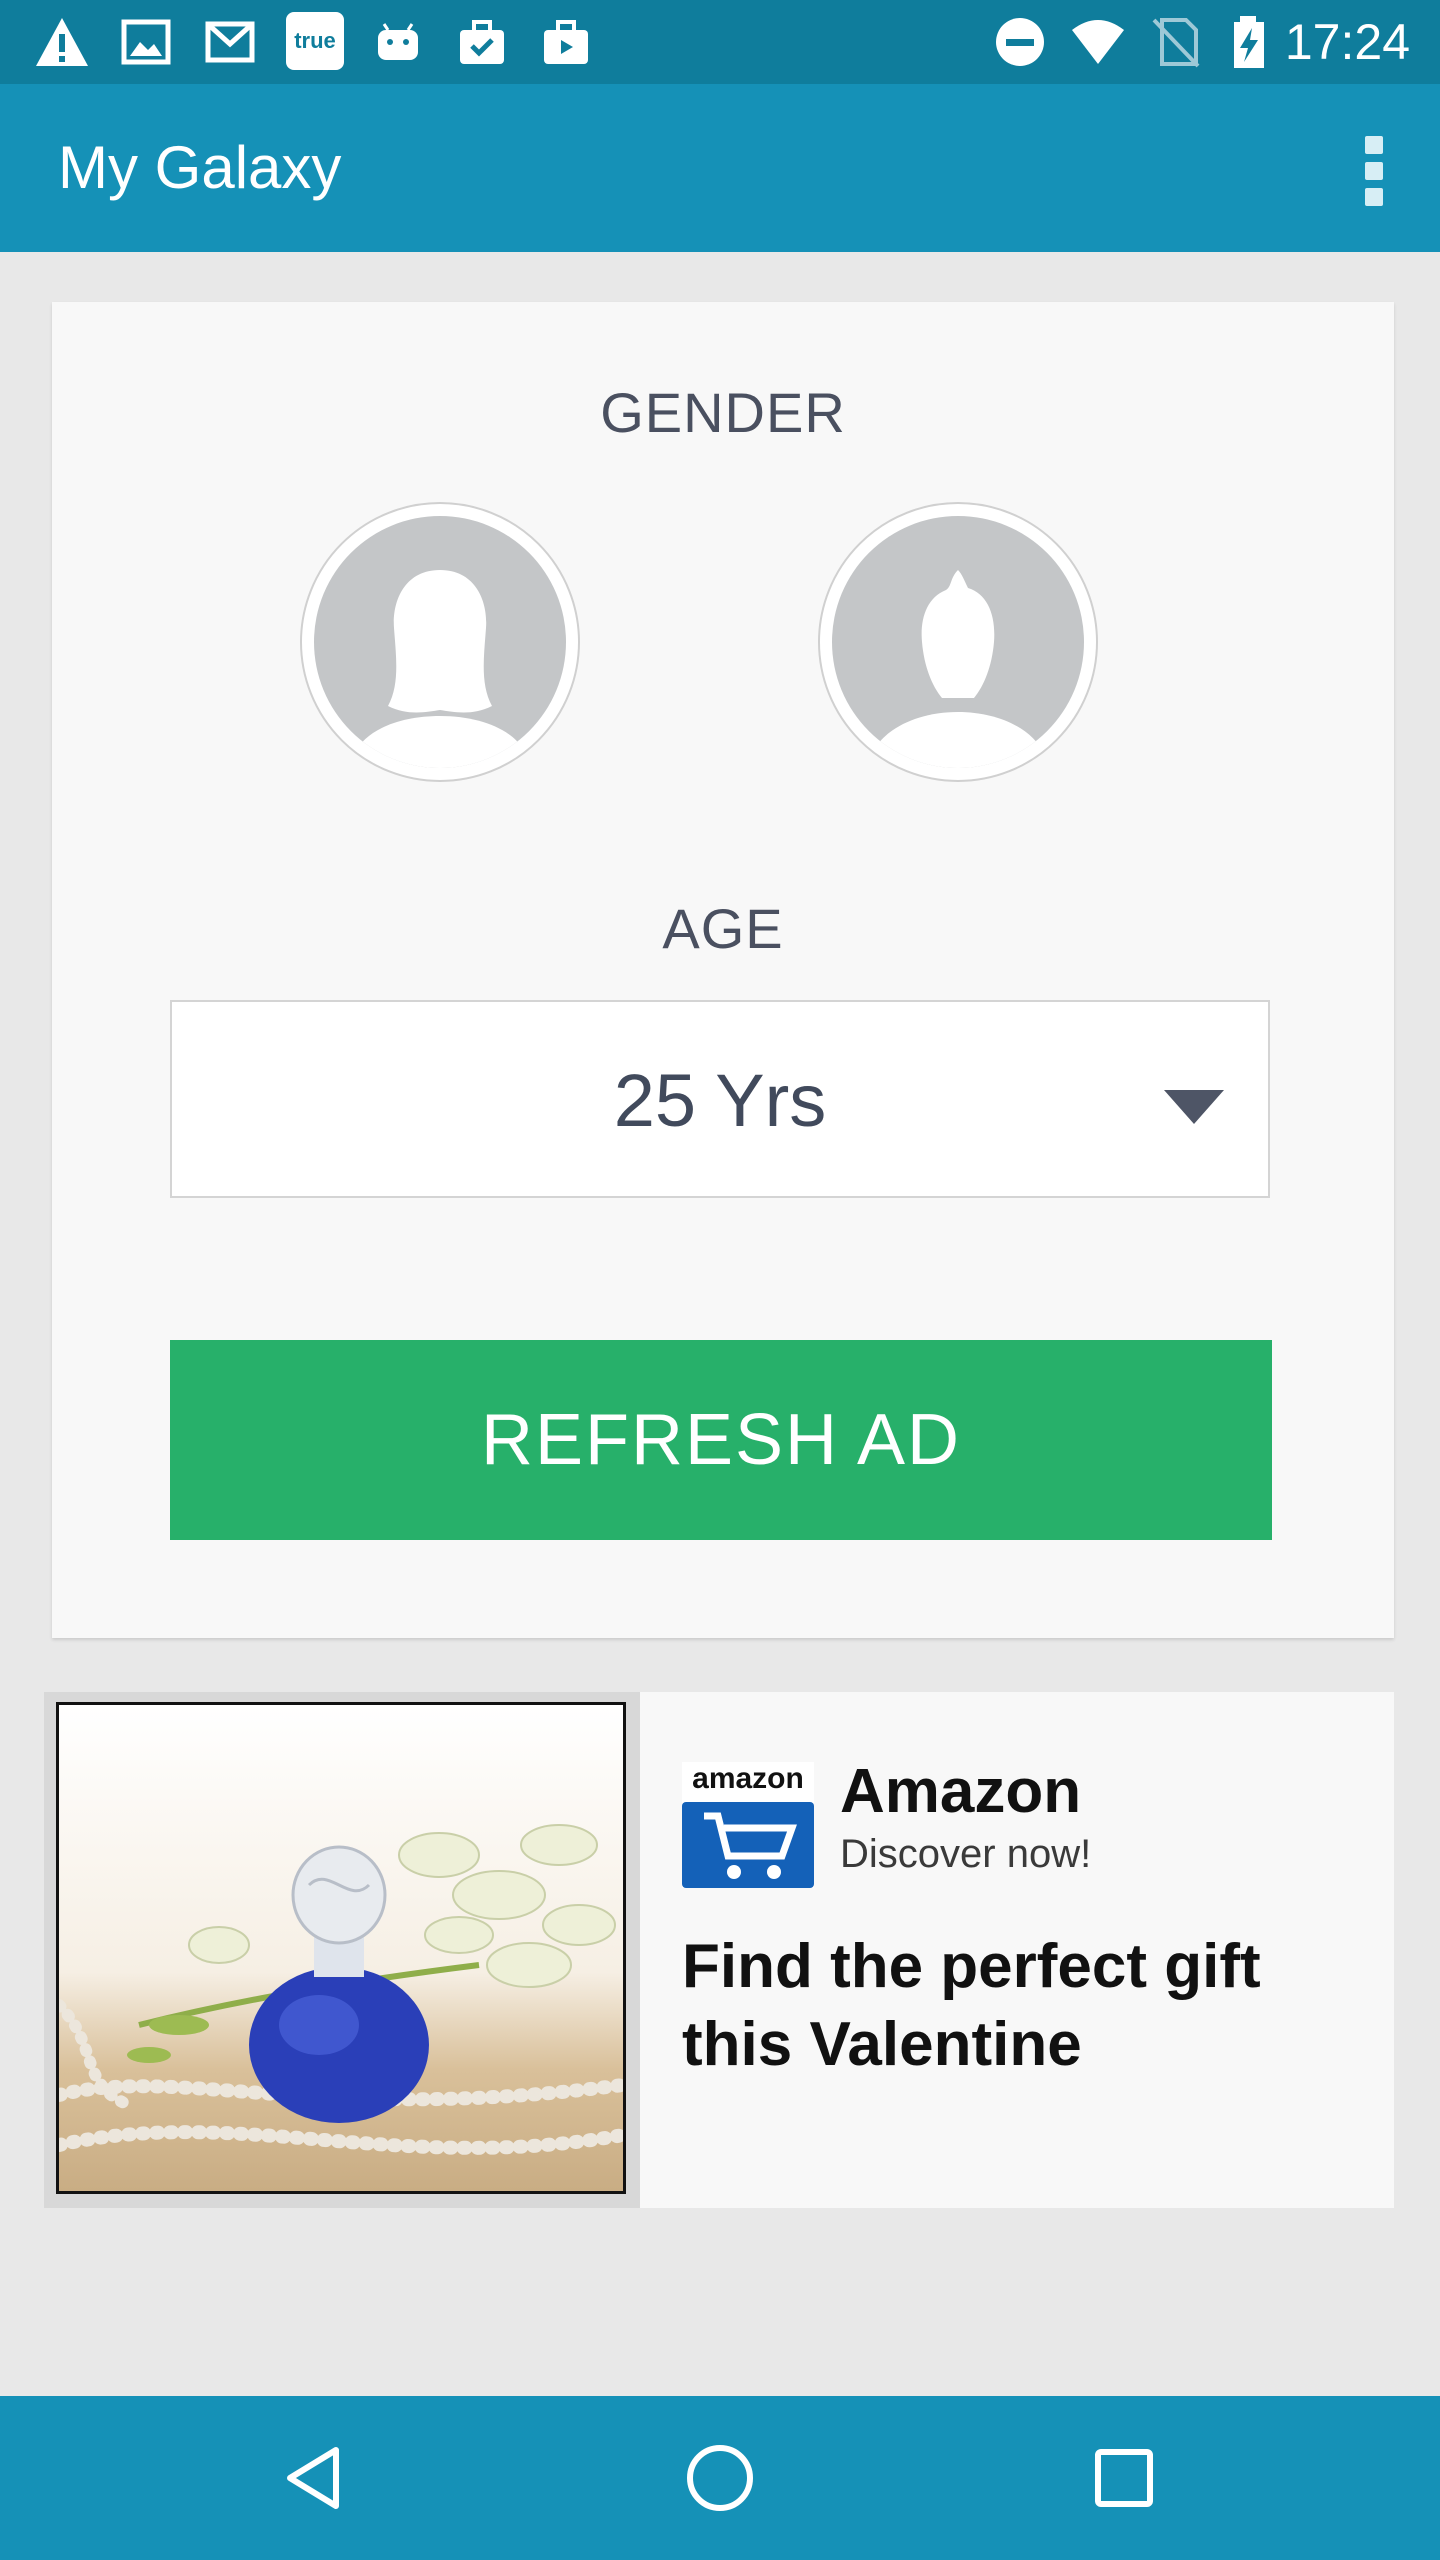  What do you see at coordinates (748, 1778) in the screenshot?
I see `amazon-logo-text: amazon` at bounding box center [748, 1778].